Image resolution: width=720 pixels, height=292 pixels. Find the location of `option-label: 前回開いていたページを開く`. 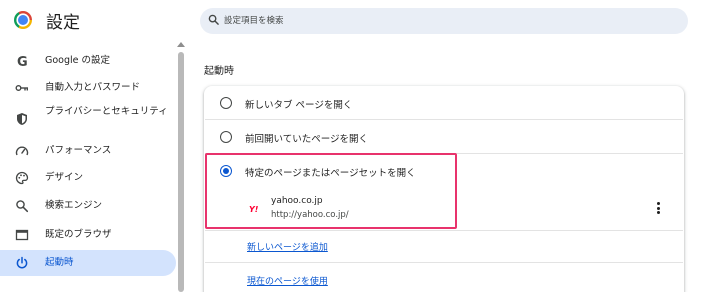

option-label: 前回開いていたページを開く is located at coordinates (307, 139).